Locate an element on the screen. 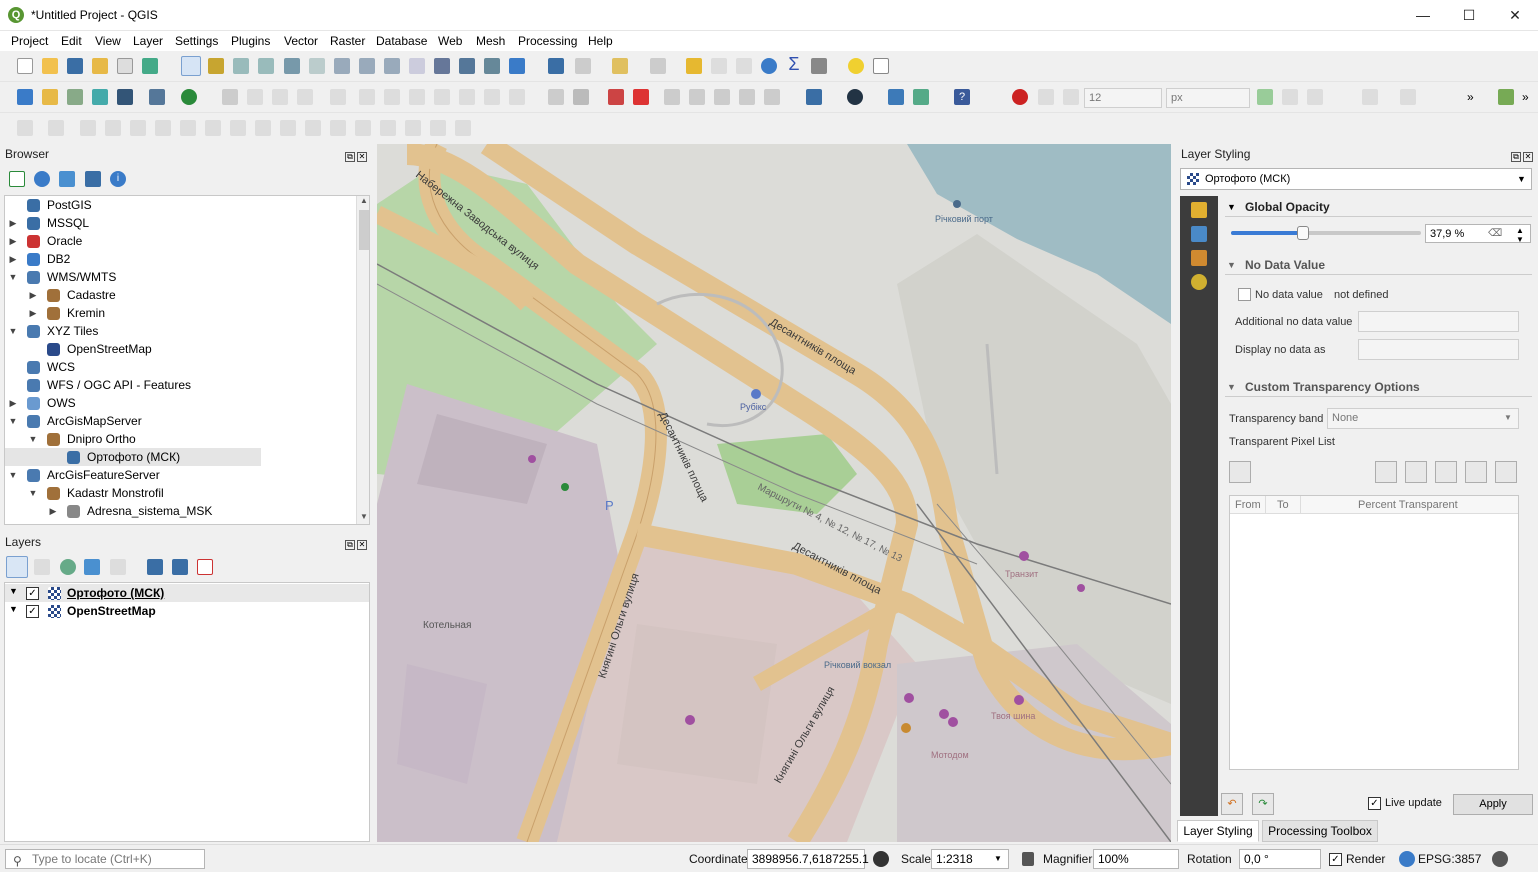  unit-select: px is located at coordinates (1208, 98).